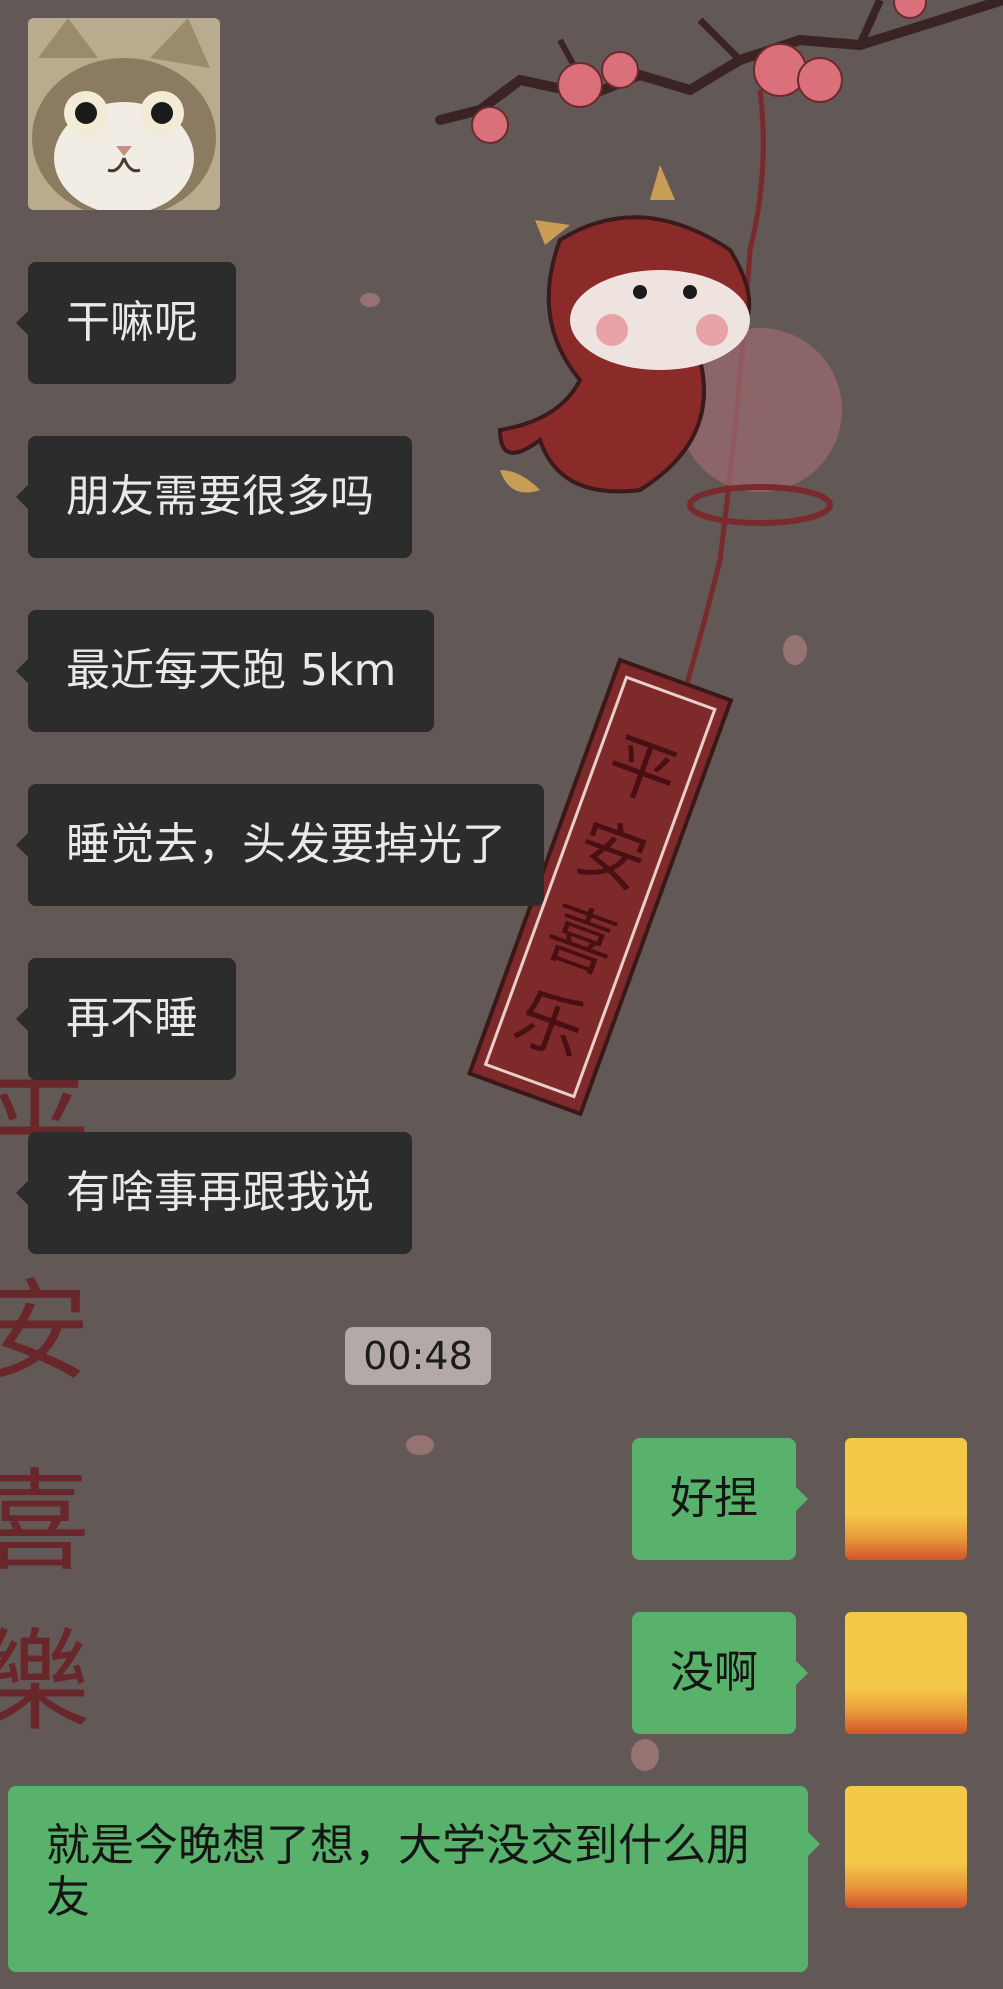 This screenshot has width=1003, height=1989. Describe the element at coordinates (132, 1018) in the screenshot. I see `message-text: 再不睡` at that location.